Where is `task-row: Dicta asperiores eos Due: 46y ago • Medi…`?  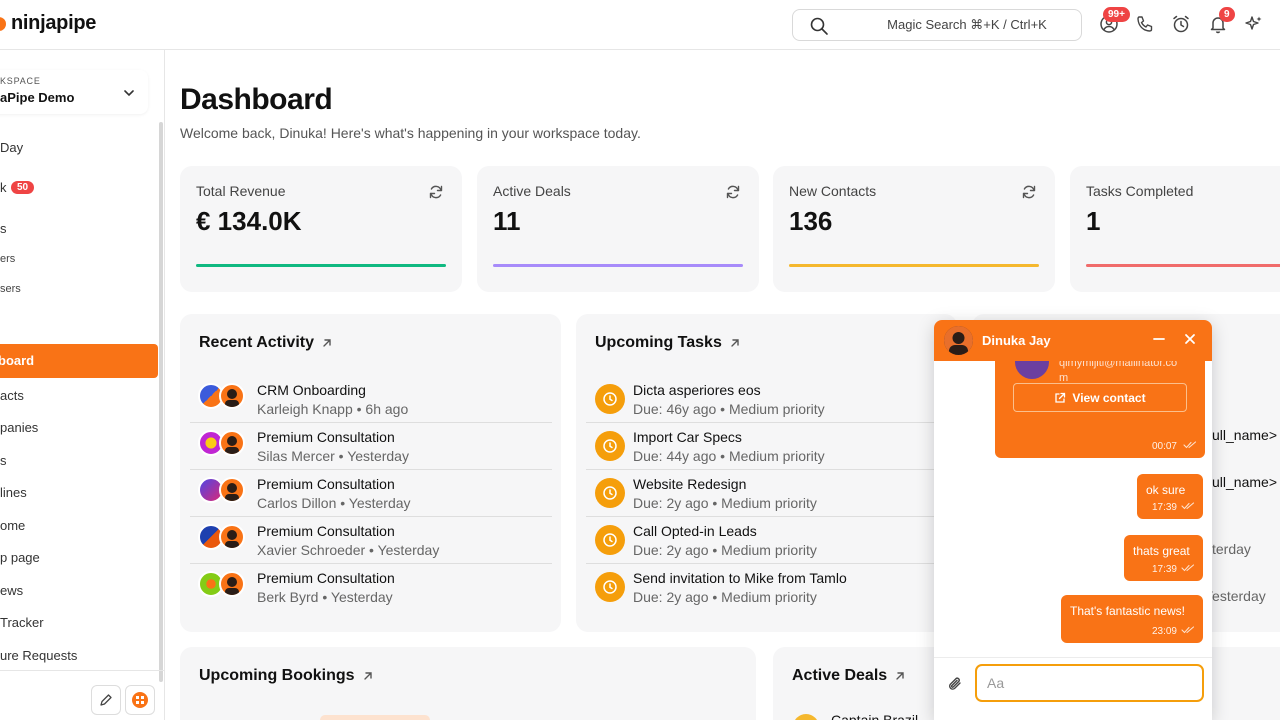
task-row: Dicta asperiores eos Due: 46y ago • Medi… is located at coordinates (767, 399).